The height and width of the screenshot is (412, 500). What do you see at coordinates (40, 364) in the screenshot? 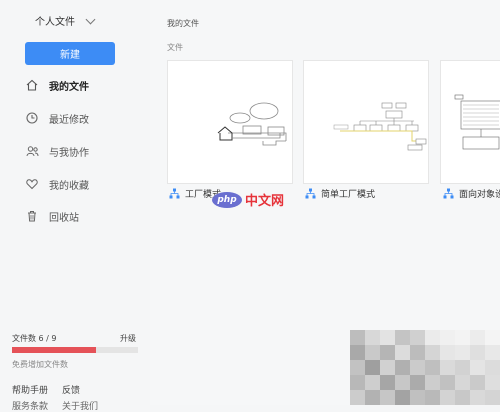
I see `increase-quota-link: 免费增加文件数` at bounding box center [40, 364].